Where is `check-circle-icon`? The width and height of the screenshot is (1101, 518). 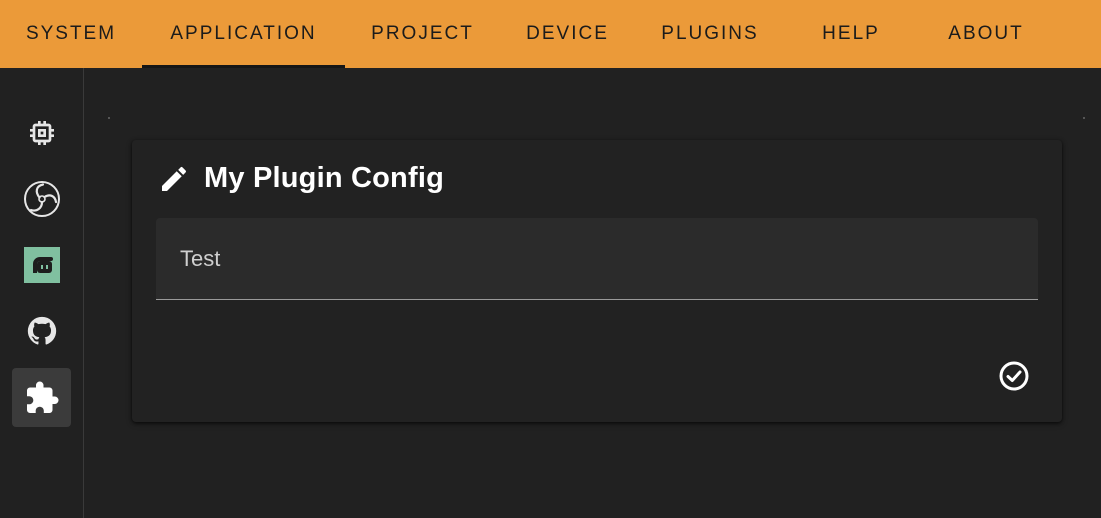 check-circle-icon is located at coordinates (1014, 376).